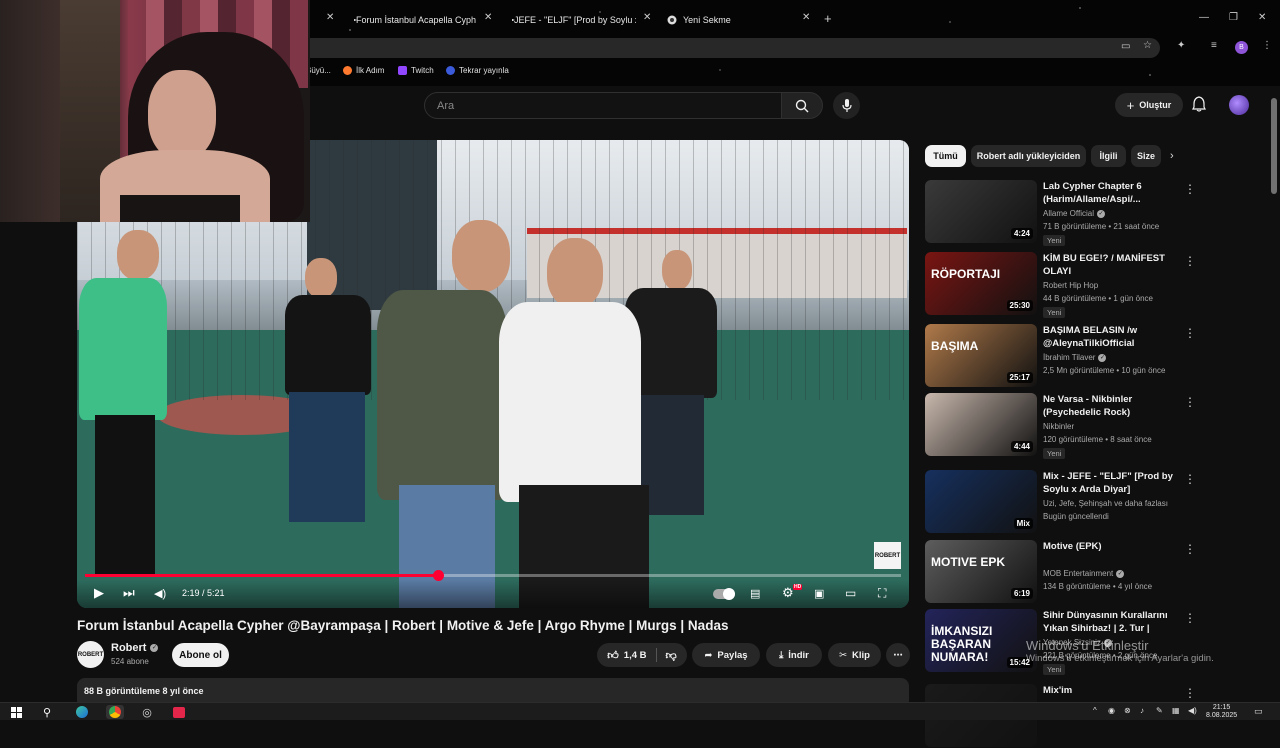 The image size is (1280, 748). I want to click on channel-watermark: ROBERT, so click(887, 555).